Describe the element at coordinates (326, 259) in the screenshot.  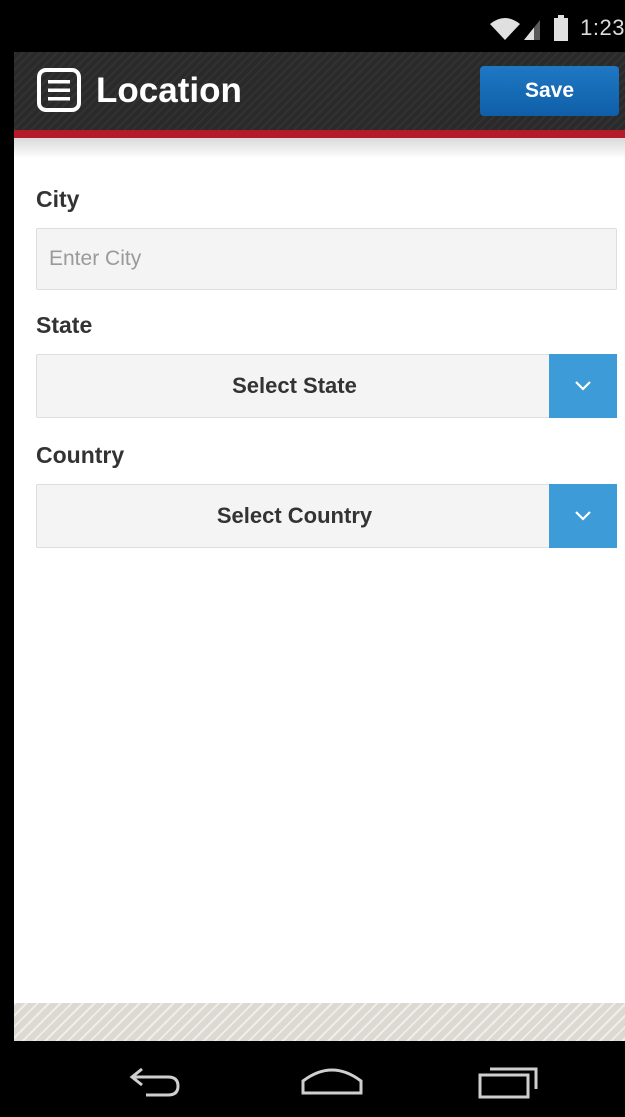
I see `city-input` at that location.